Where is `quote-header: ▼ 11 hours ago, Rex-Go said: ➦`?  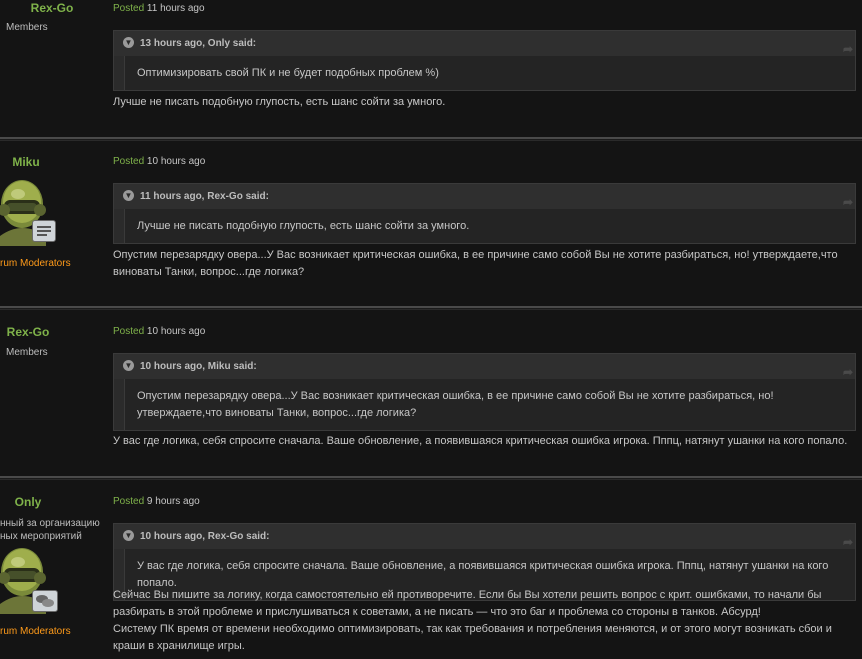 quote-header: ▼ 11 hours ago, Rex-Go said: ➦ is located at coordinates (484, 196).